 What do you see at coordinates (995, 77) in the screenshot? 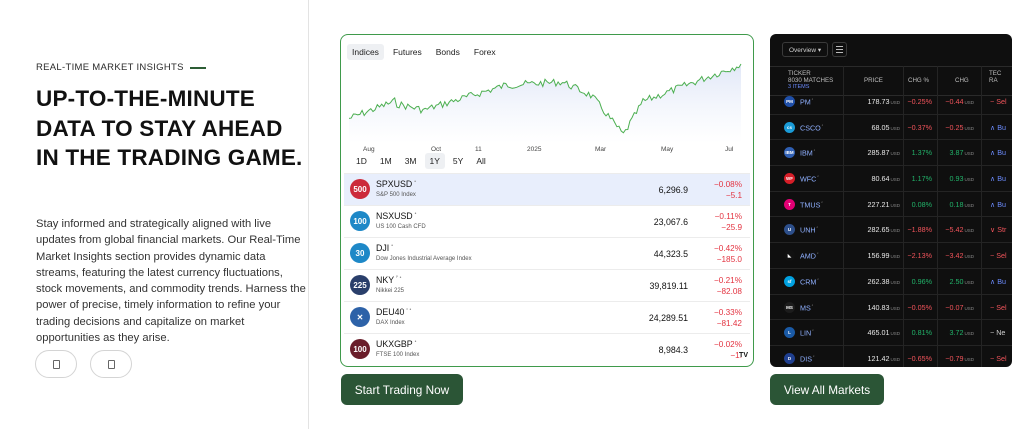
I see `tech-rating-header: TEC RA` at bounding box center [995, 77].